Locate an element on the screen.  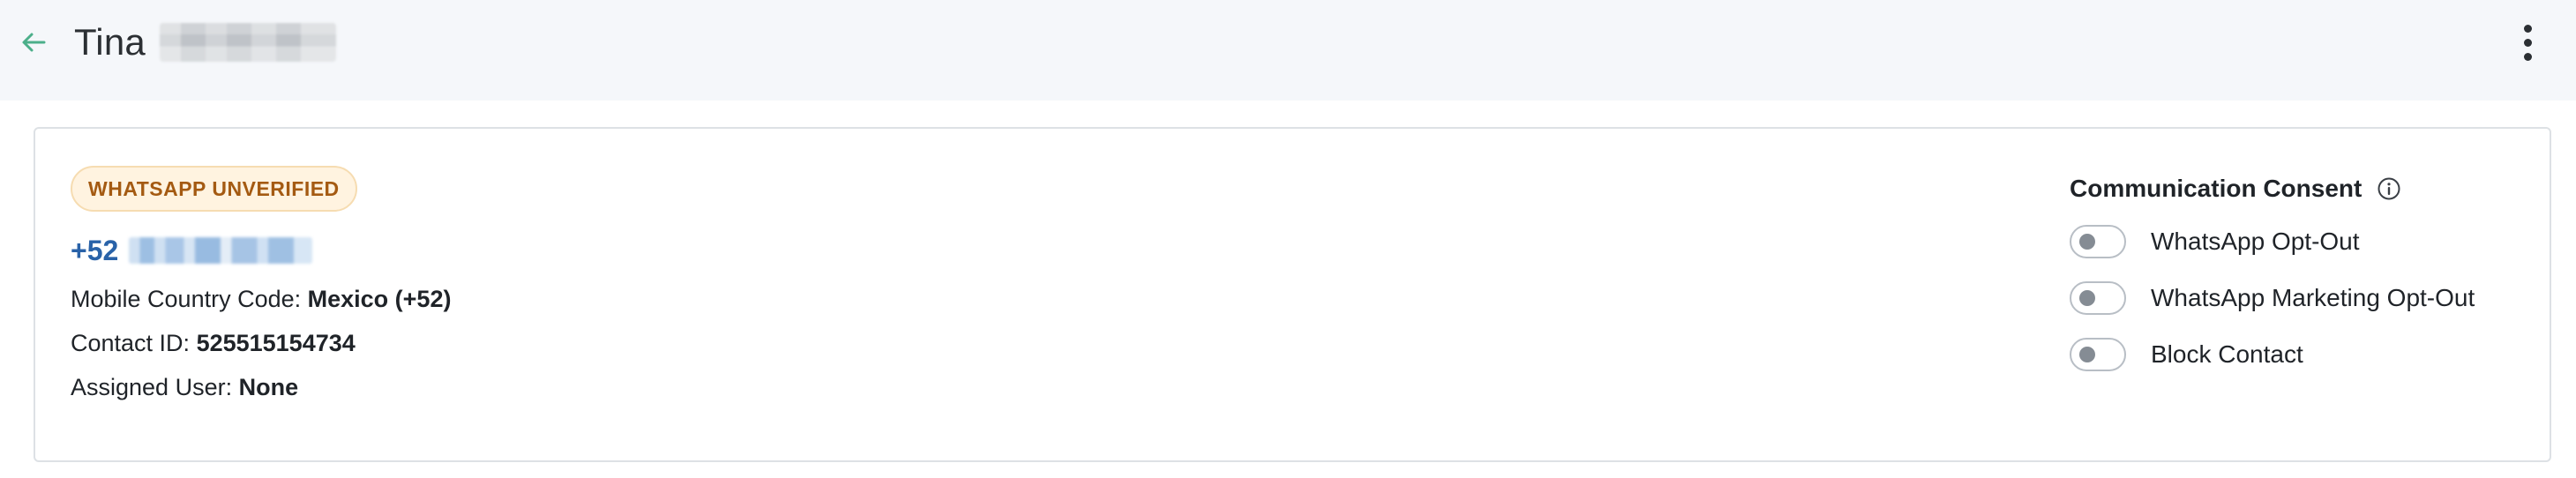
info-circle-icon is located at coordinates (2389, 189).